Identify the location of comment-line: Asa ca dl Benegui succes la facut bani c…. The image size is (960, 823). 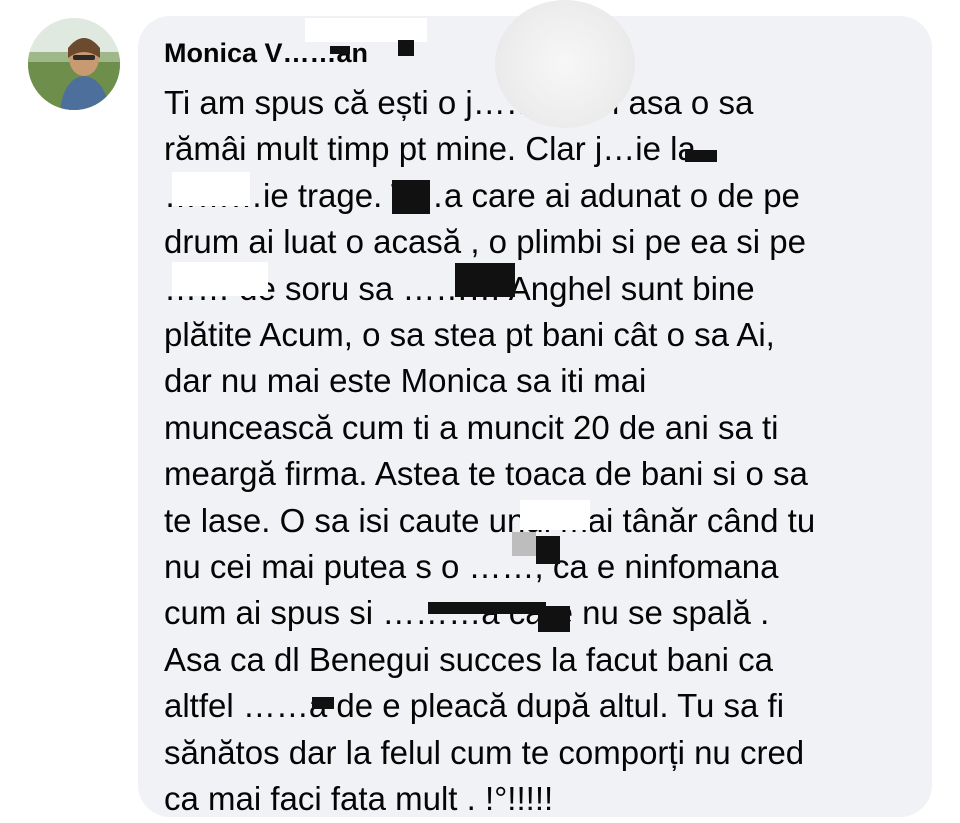
(469, 659).